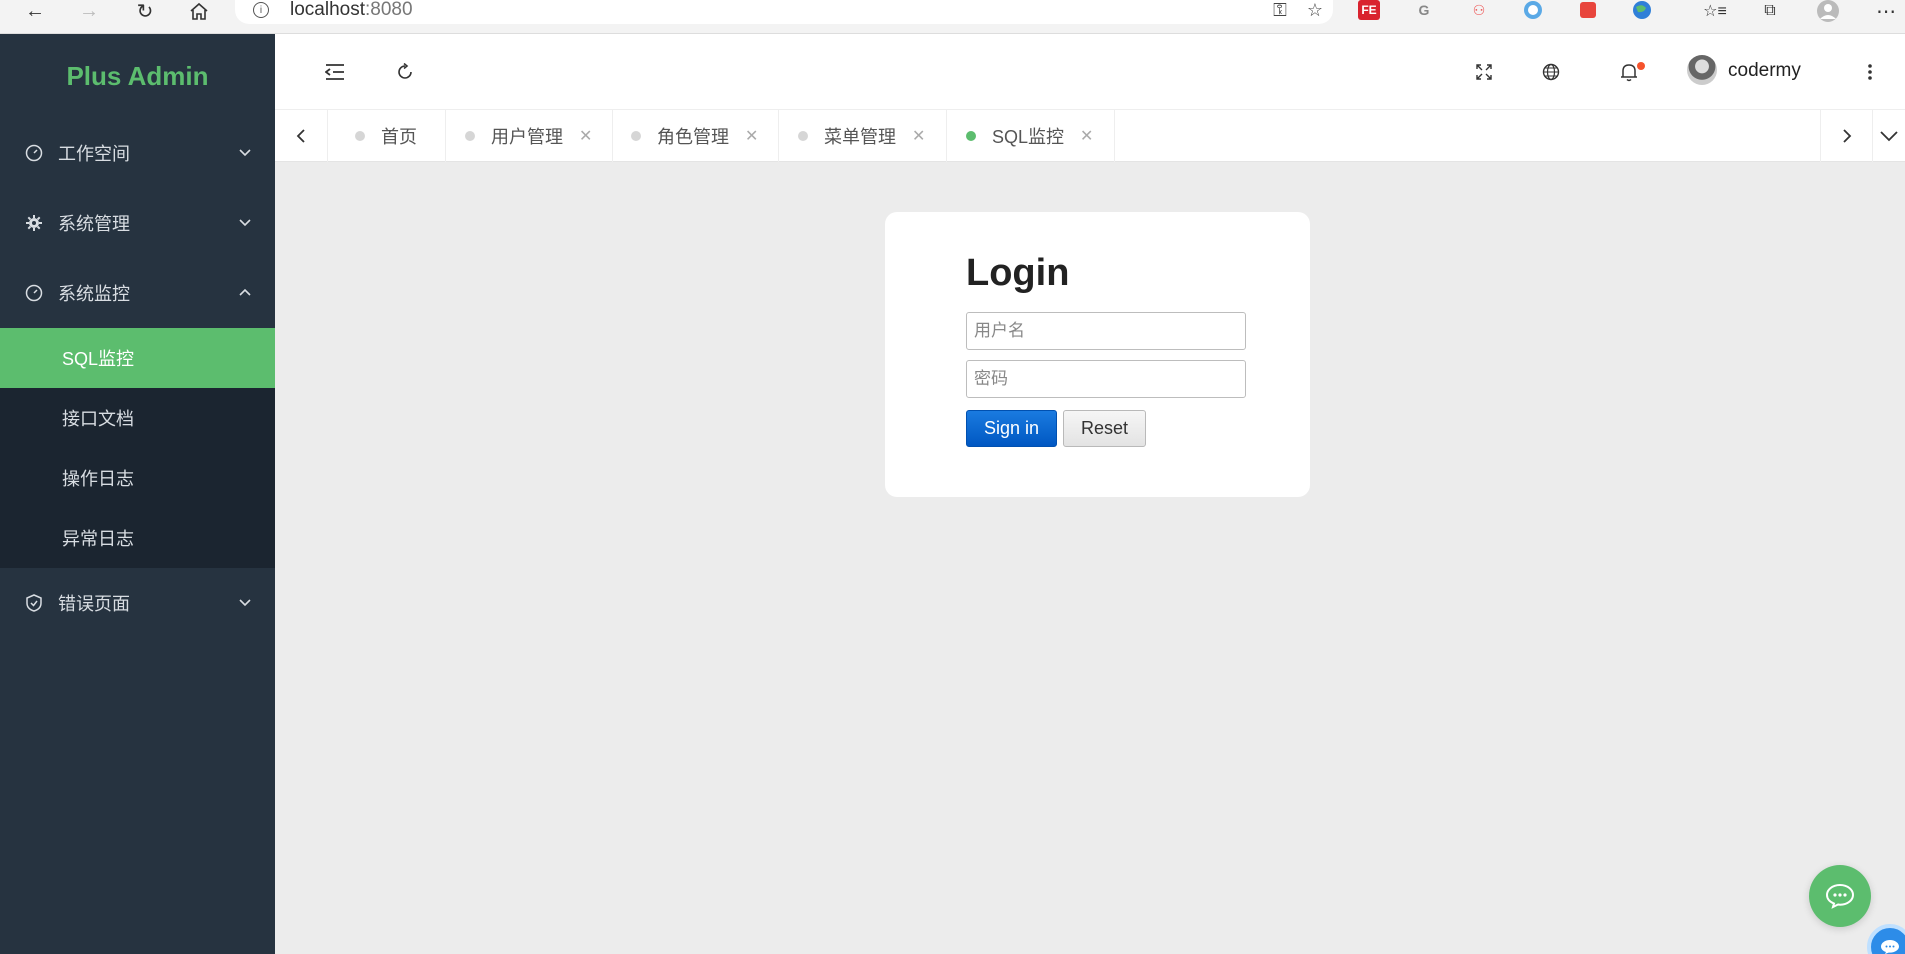 The height and width of the screenshot is (954, 1905). Describe the element at coordinates (389, 10) in the screenshot. I see `url-port: :8080` at that location.